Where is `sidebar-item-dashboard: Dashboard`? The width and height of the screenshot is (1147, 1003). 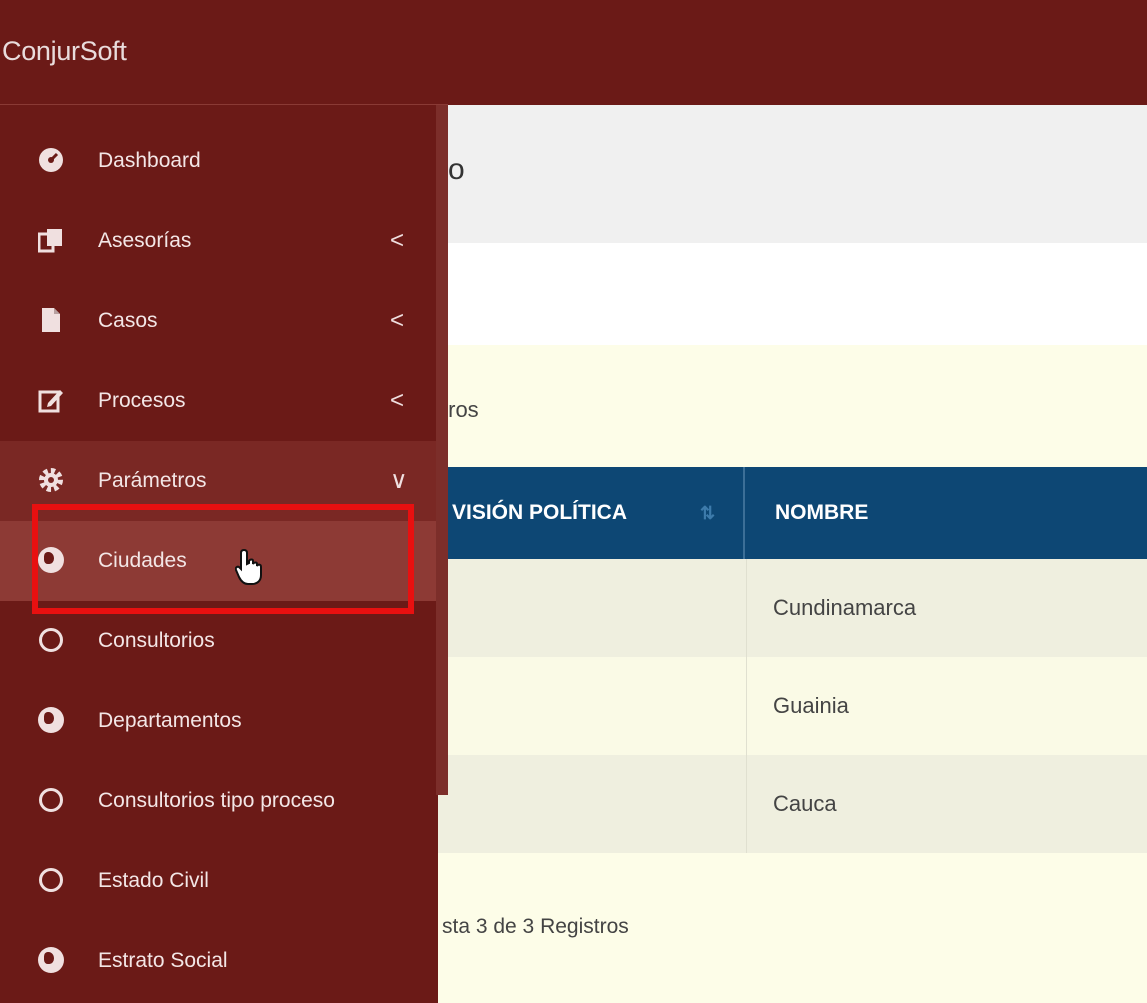 sidebar-item-dashboard: Dashboard is located at coordinates (219, 161).